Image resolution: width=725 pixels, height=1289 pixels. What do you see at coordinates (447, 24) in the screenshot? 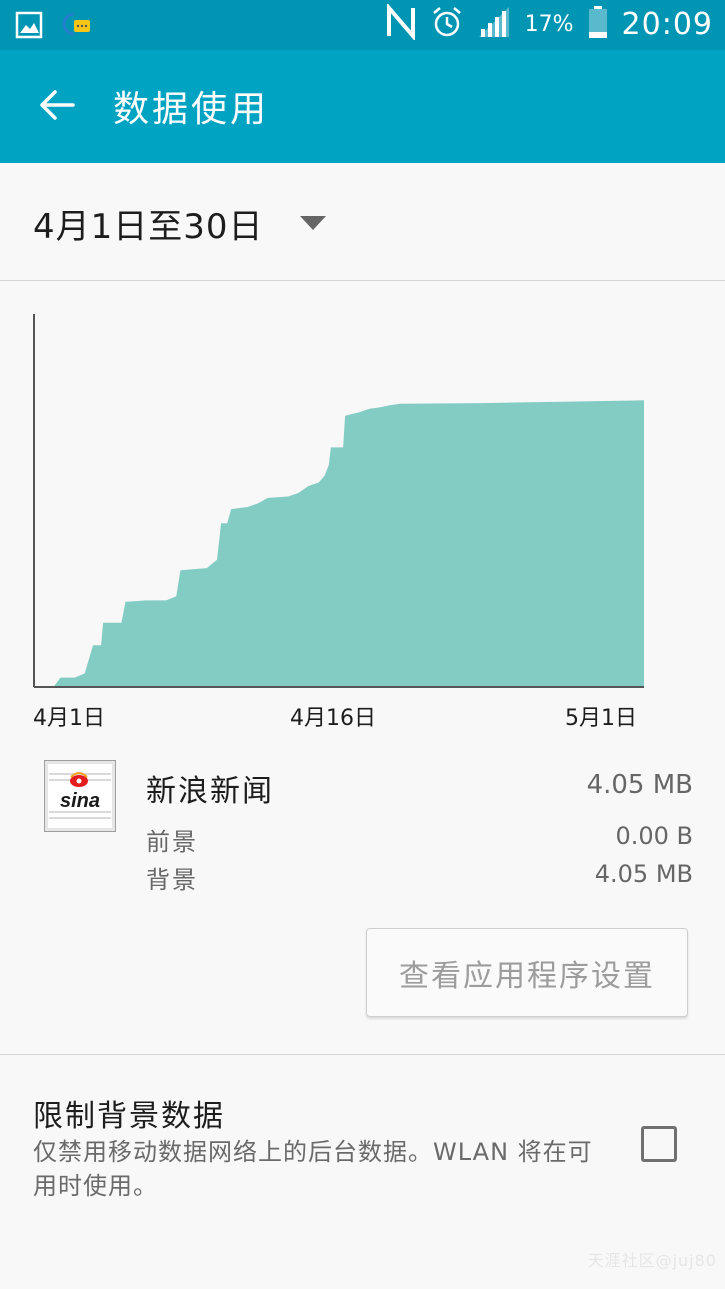
I see `alarm-icon` at bounding box center [447, 24].